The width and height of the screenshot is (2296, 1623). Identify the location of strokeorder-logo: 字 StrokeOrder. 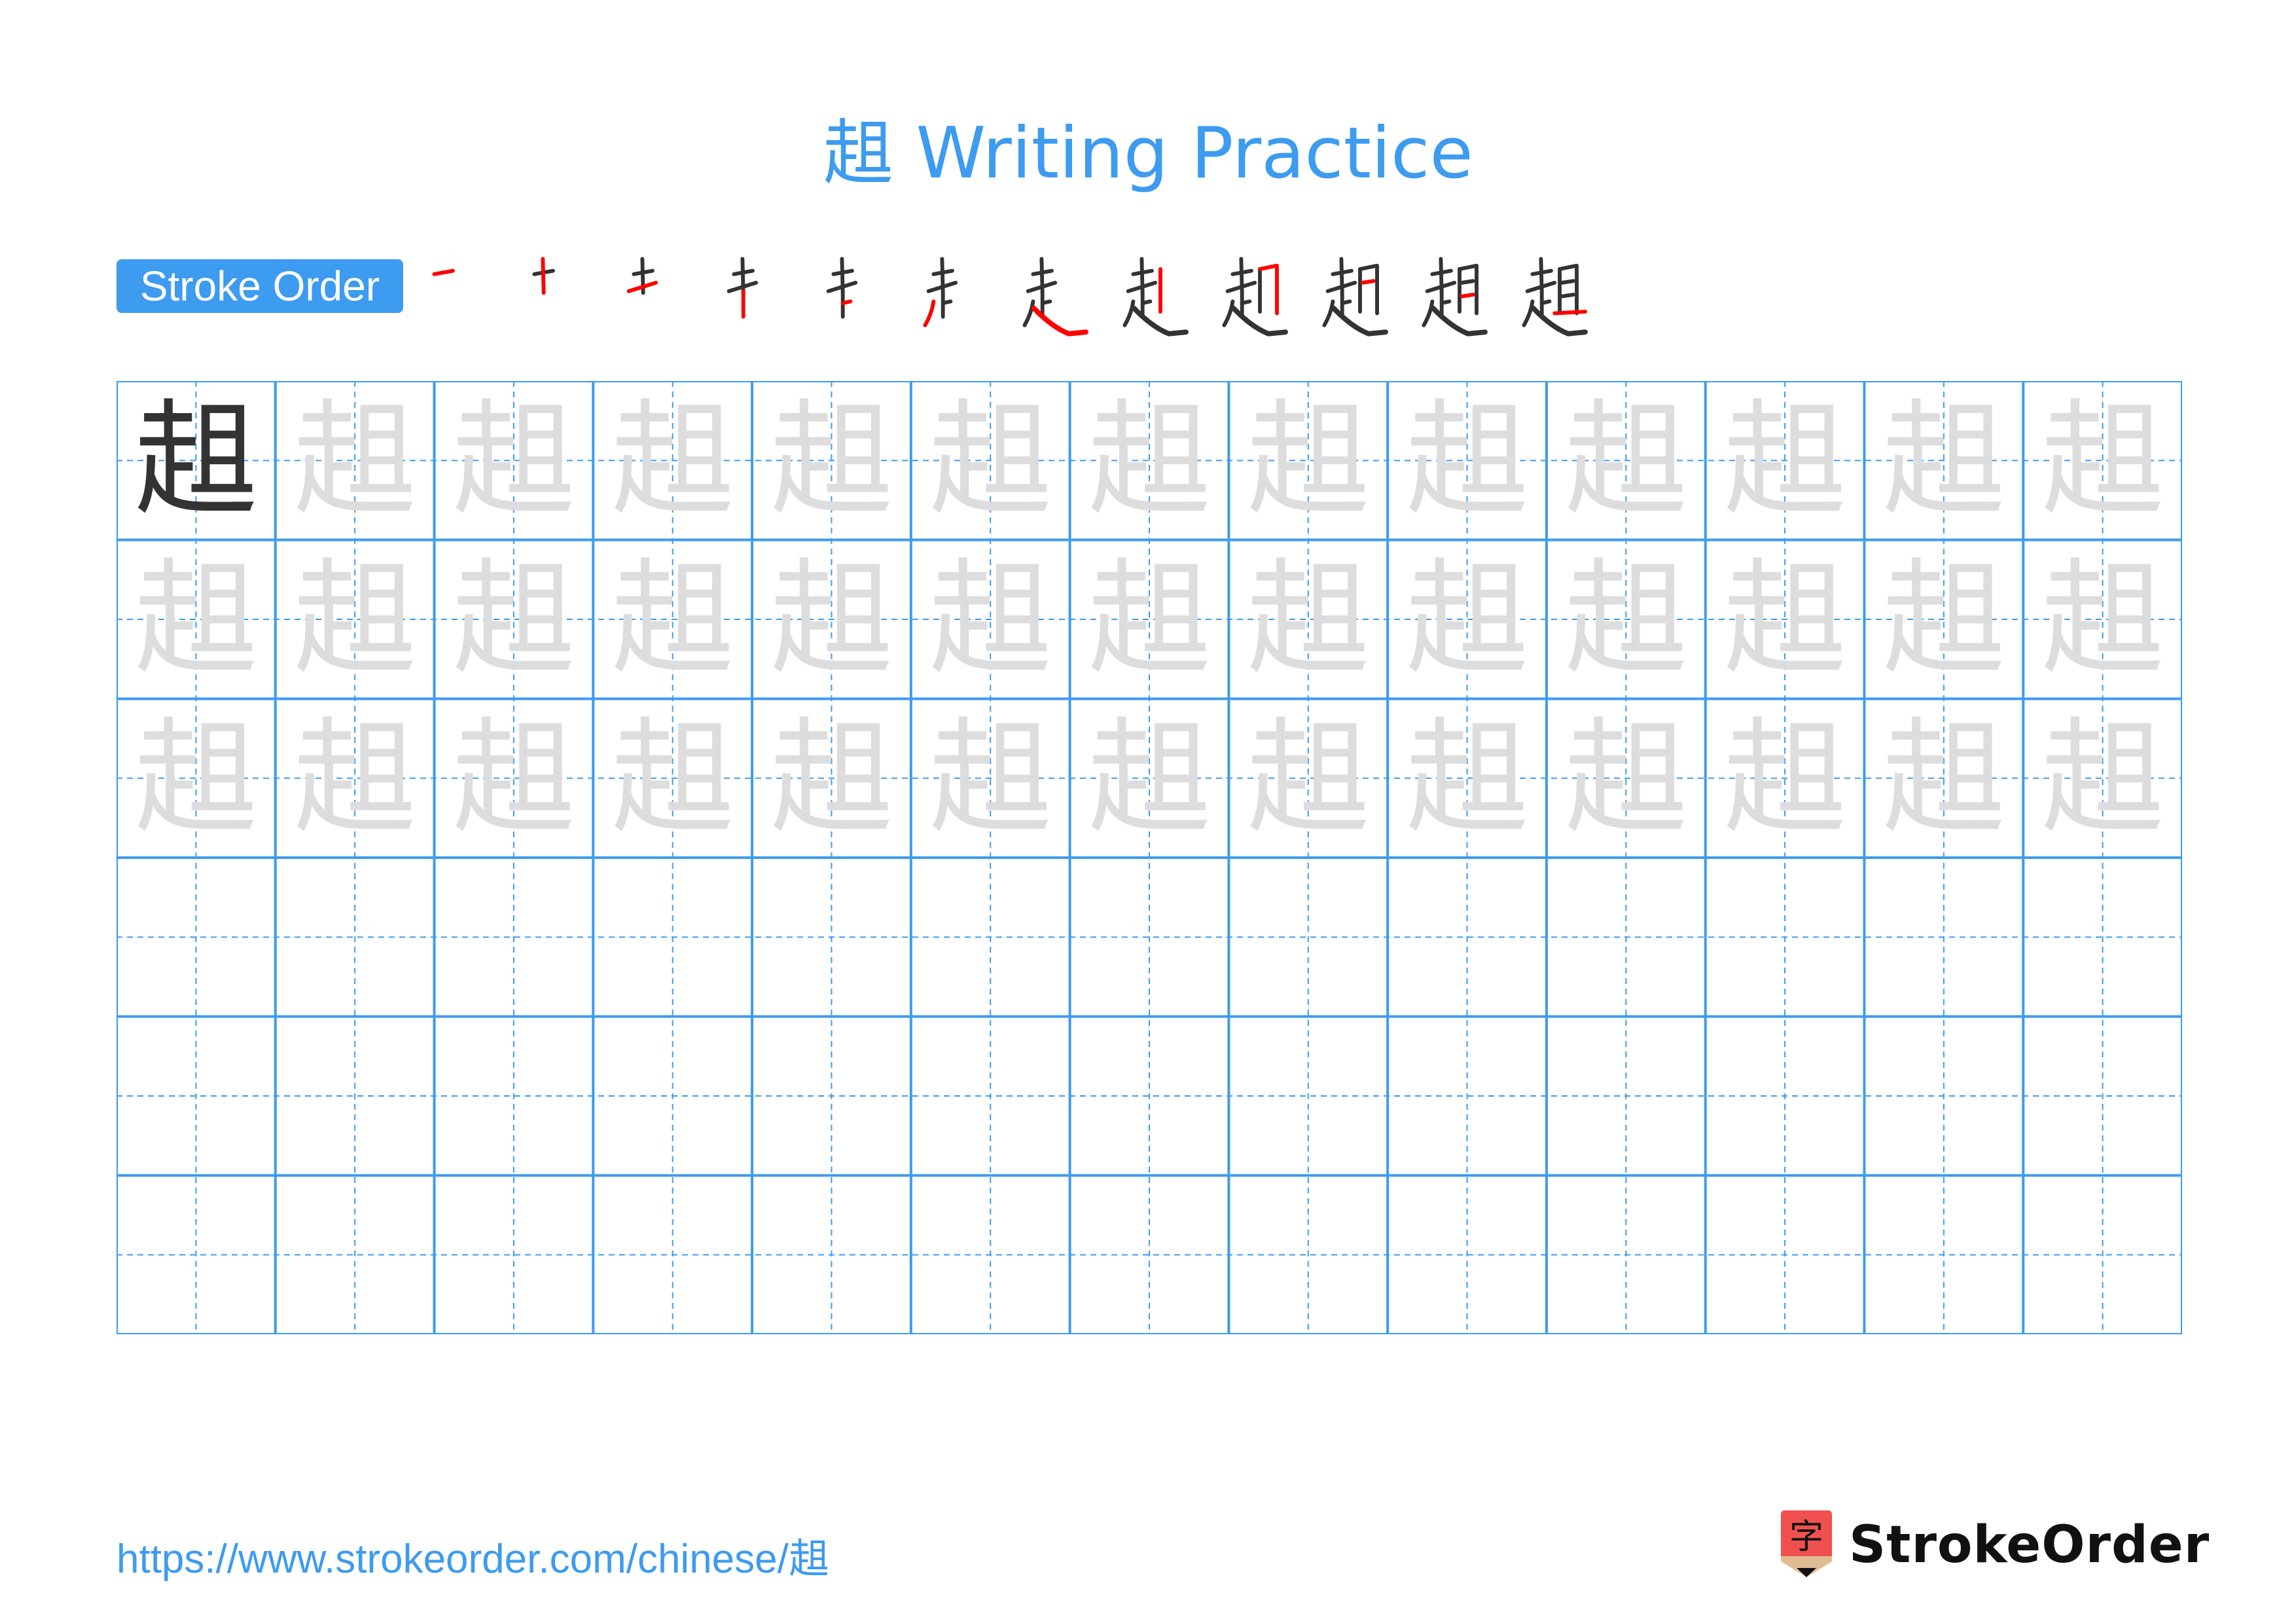
(1994, 1545).